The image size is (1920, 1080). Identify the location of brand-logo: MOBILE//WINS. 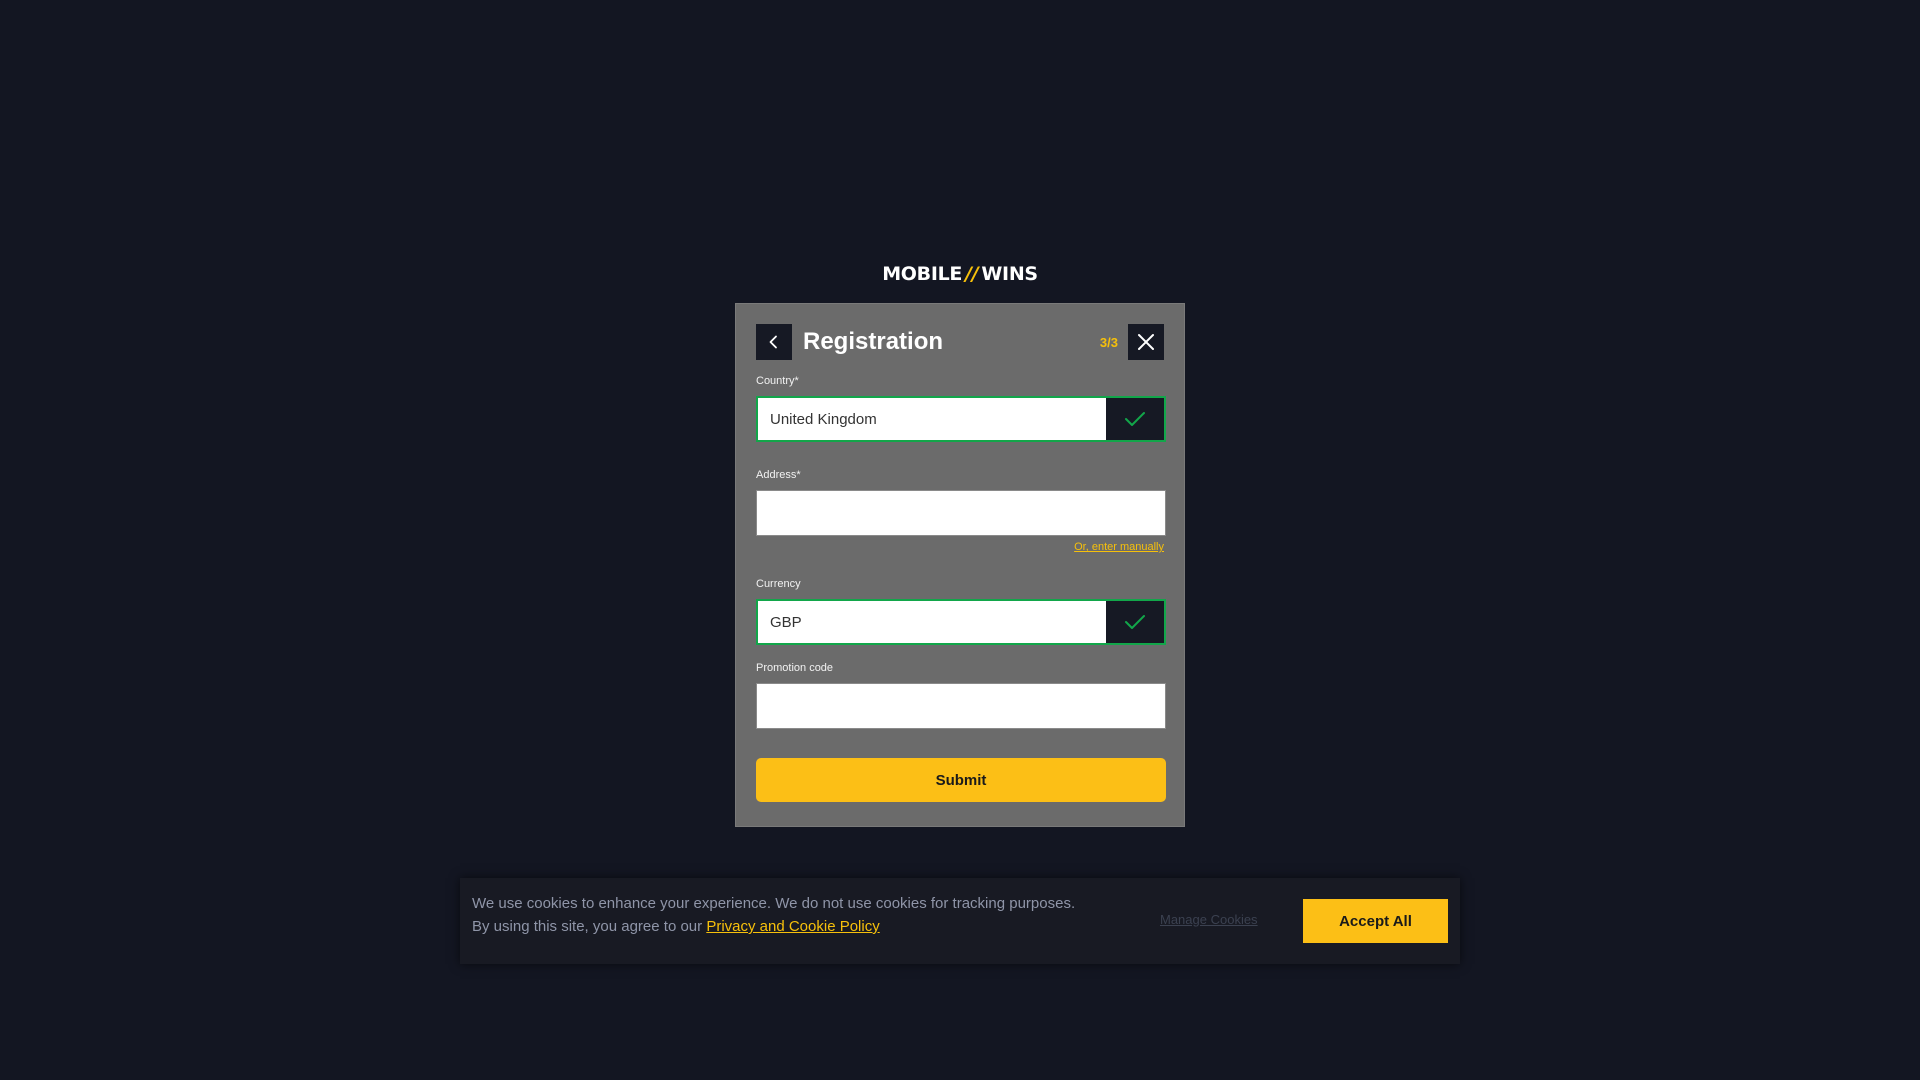
(960, 274).